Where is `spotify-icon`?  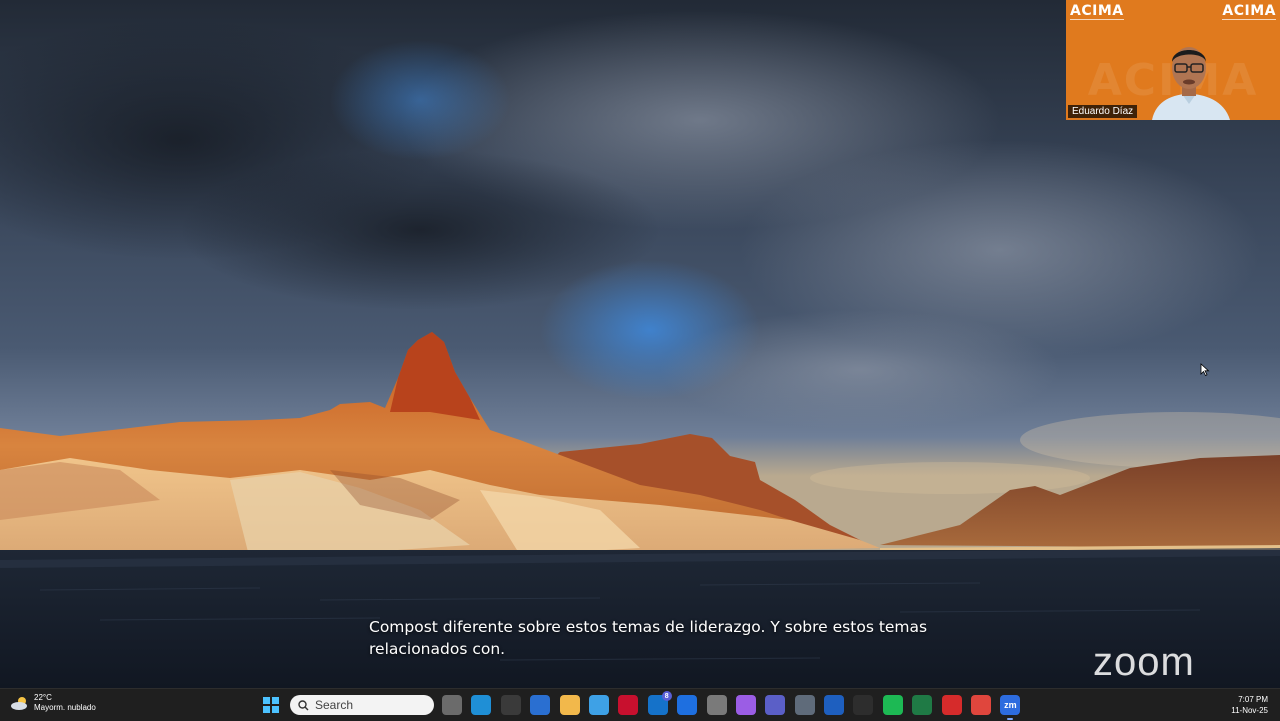
spotify-icon is located at coordinates (892, 705).